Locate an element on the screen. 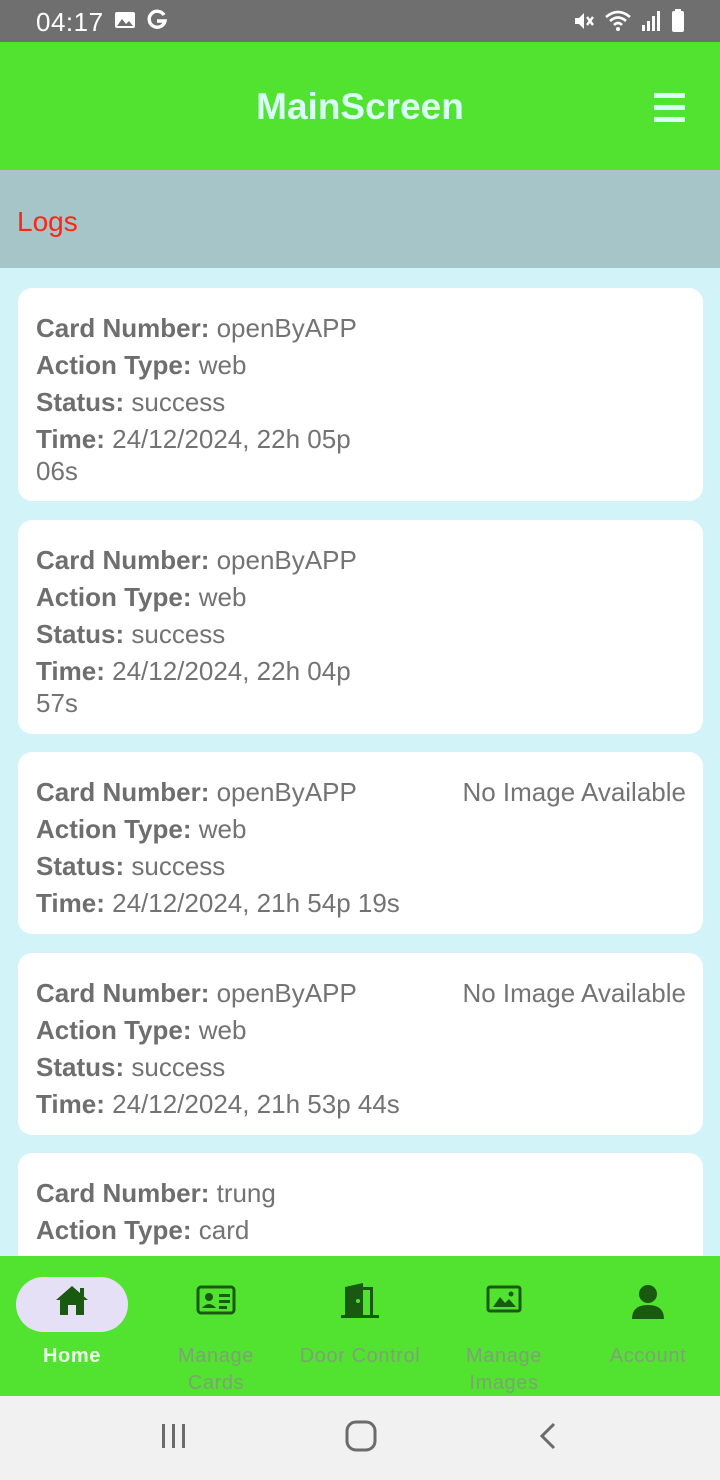 This screenshot has width=720, height=1480. nav-label: Manage Images is located at coordinates (504, 1369).